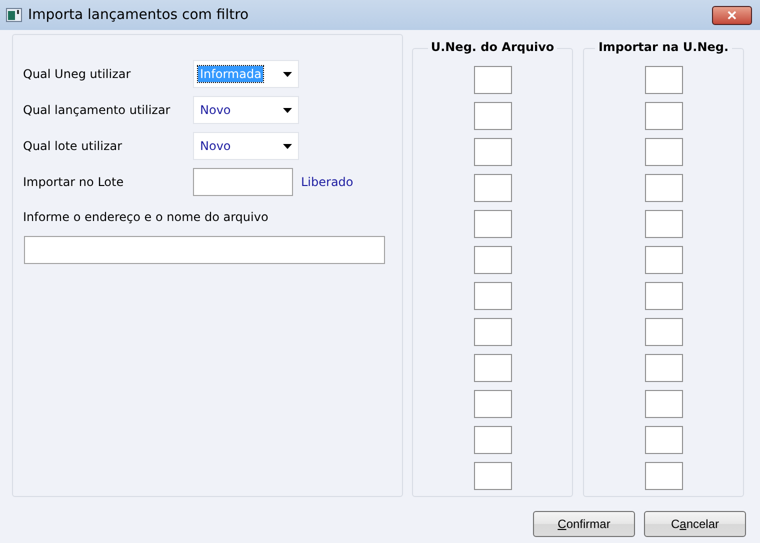 The image size is (760, 543). I want to click on field-label: Qual lote utilizar, so click(73, 146).